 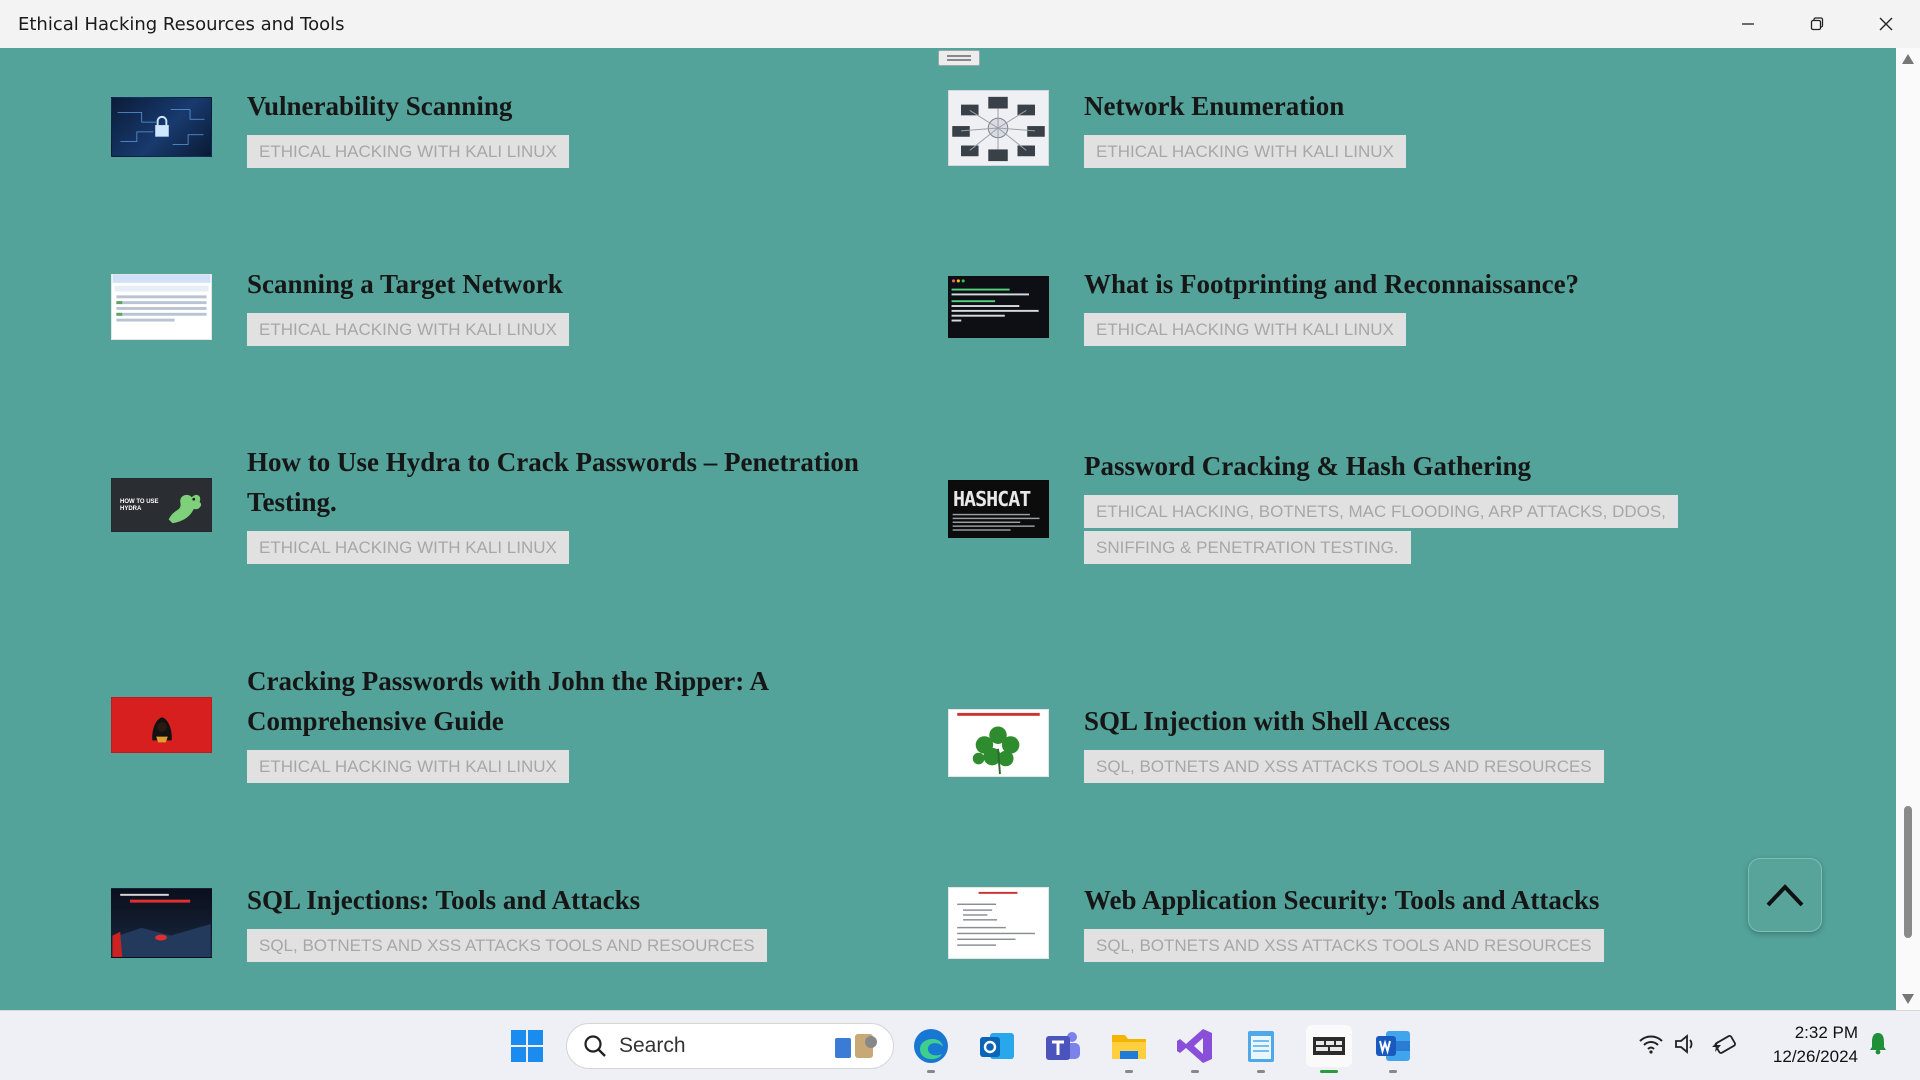 I want to click on app-window-icon, so click(x=1329, y=1046).